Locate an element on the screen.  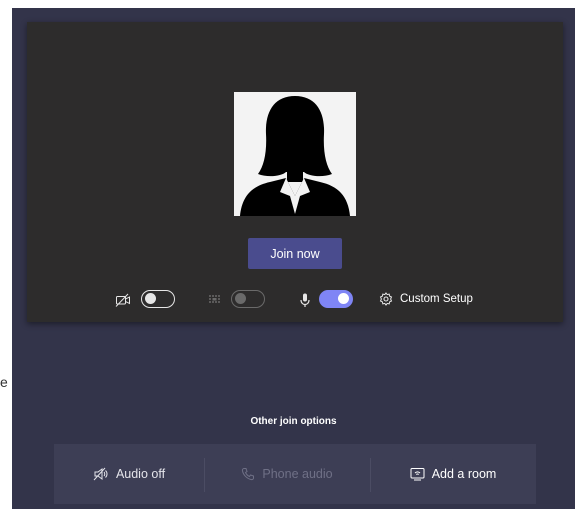
gear-icon is located at coordinates (386, 299).